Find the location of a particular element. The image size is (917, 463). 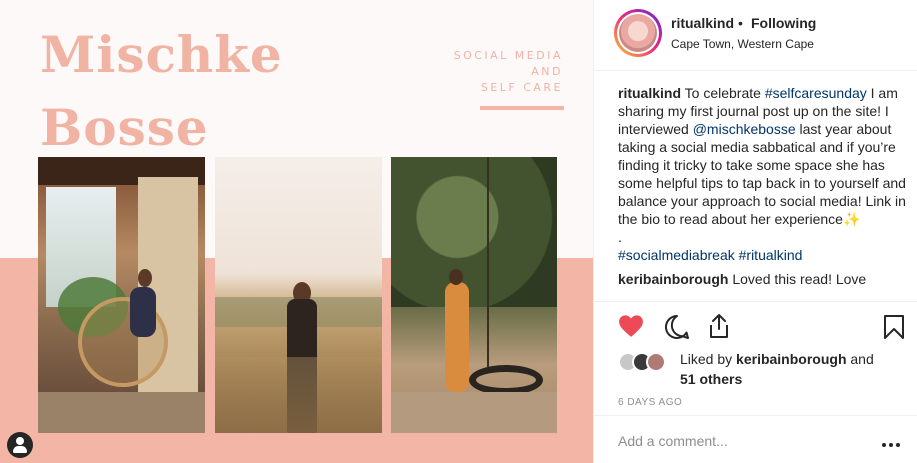

caption-hashtags: #socialmediabreak #ritualkind is located at coordinates (765, 255).